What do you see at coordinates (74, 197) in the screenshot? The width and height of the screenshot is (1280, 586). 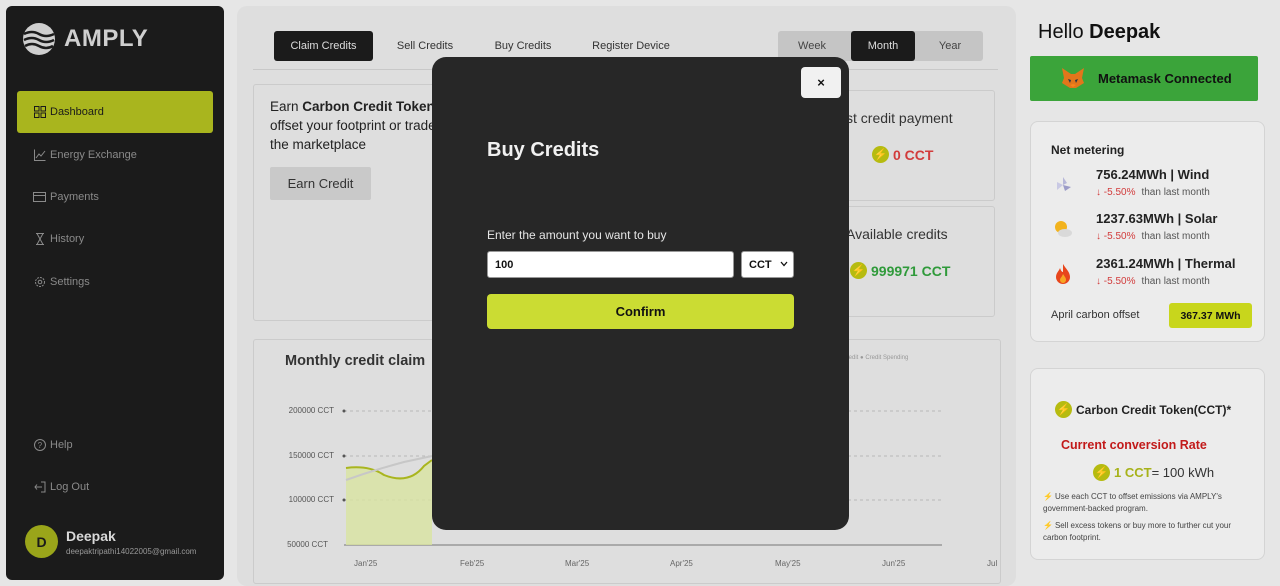 I see `sidebar-item-label: Payments` at bounding box center [74, 197].